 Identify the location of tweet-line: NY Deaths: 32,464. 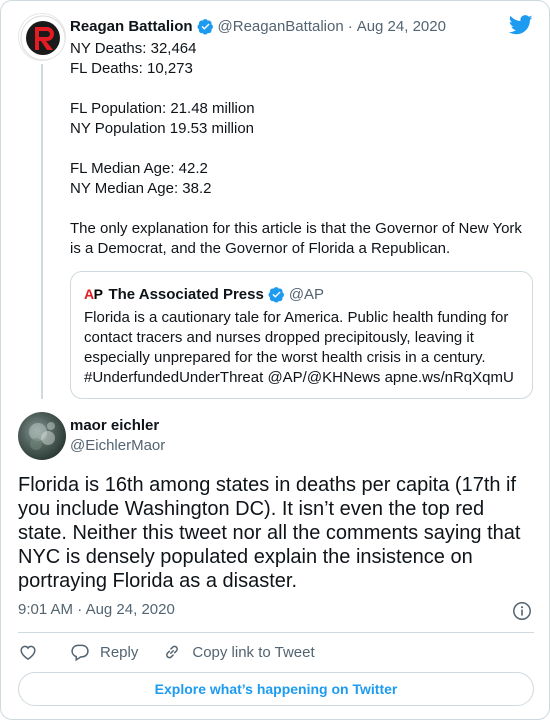
(133, 48).